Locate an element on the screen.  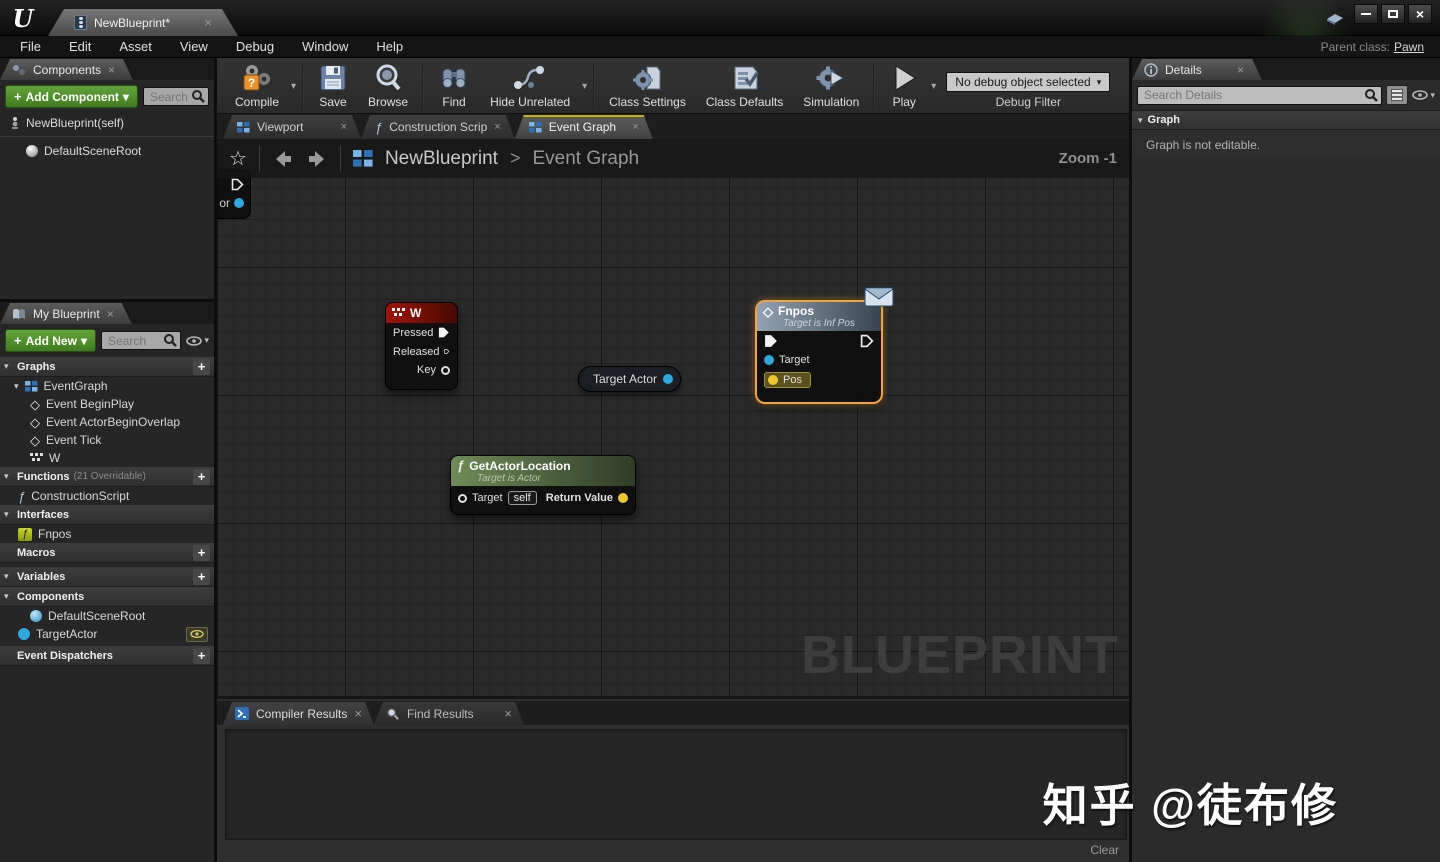
tab-details: Details × is located at coordinates (1197, 69).